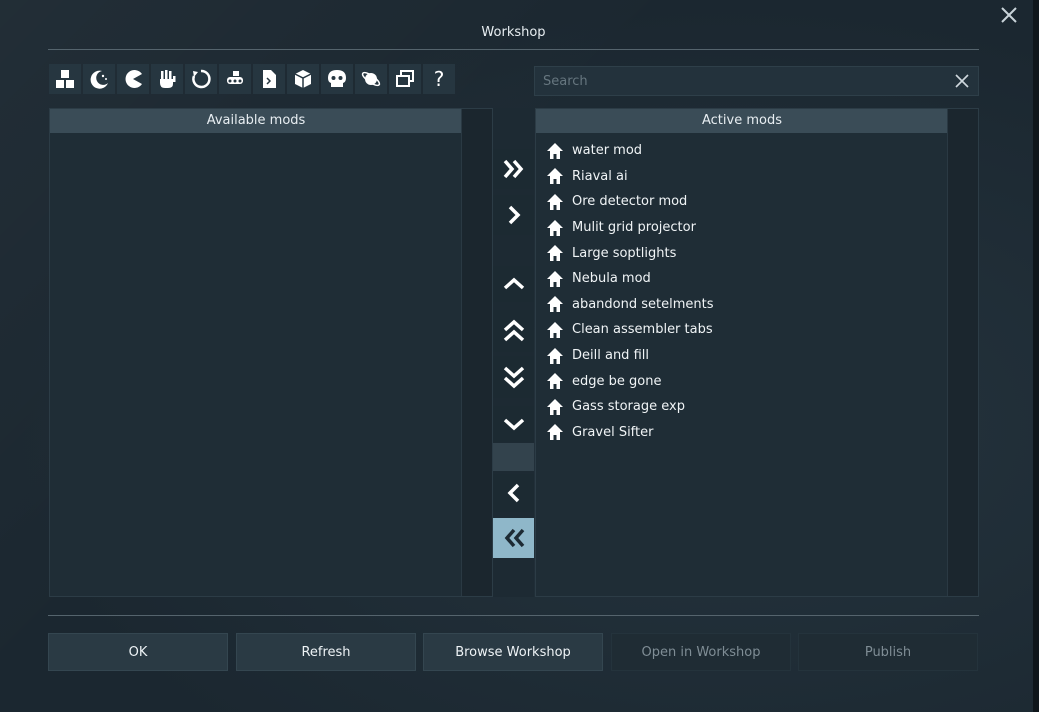 This screenshot has height=712, width=1039. I want to click on close-icon, so click(1009, 15).